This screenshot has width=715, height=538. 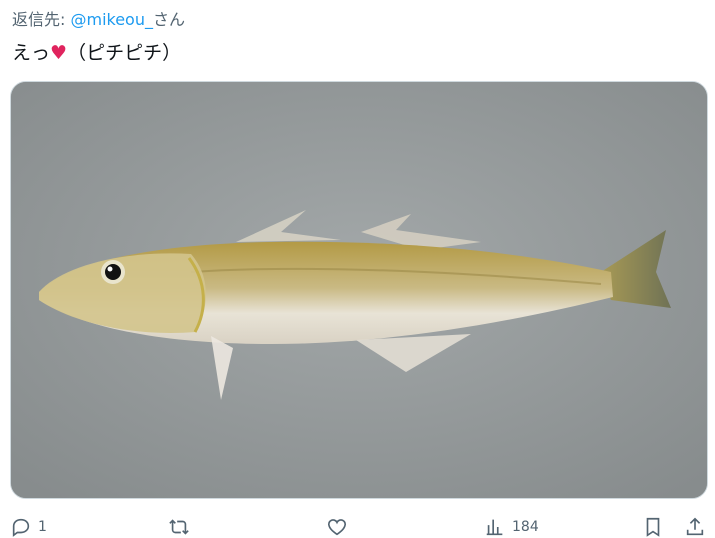 I want to click on like-button, so click(x=340, y=527).